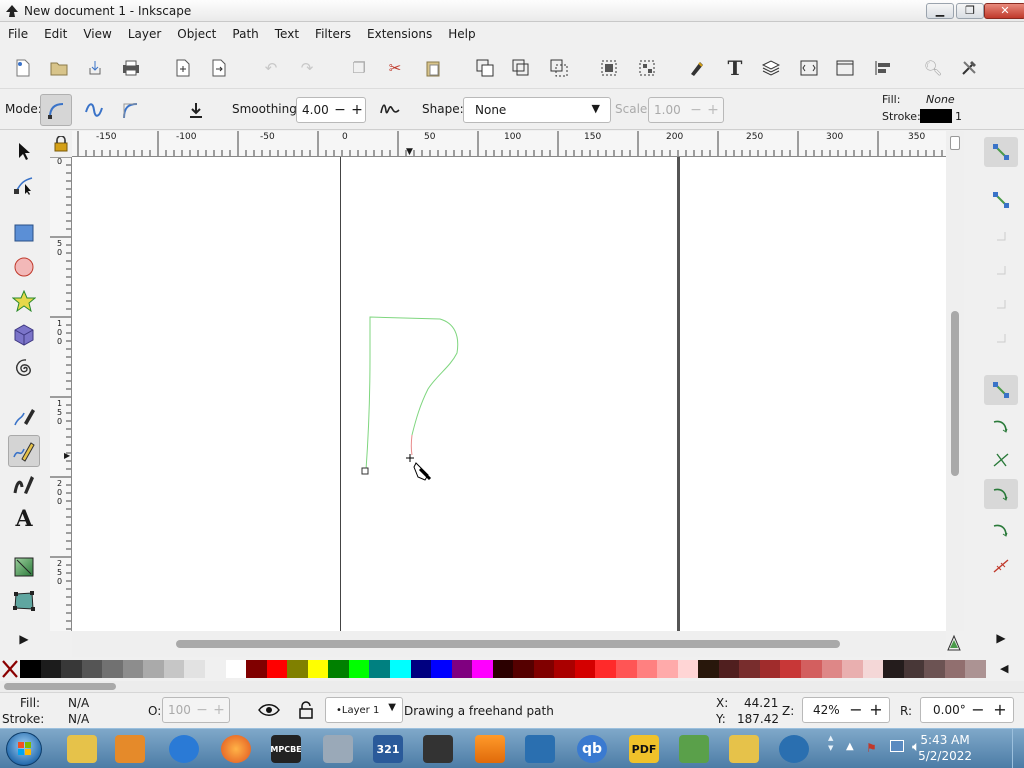  Describe the element at coordinates (24, 301) in the screenshot. I see `star-tool` at that location.